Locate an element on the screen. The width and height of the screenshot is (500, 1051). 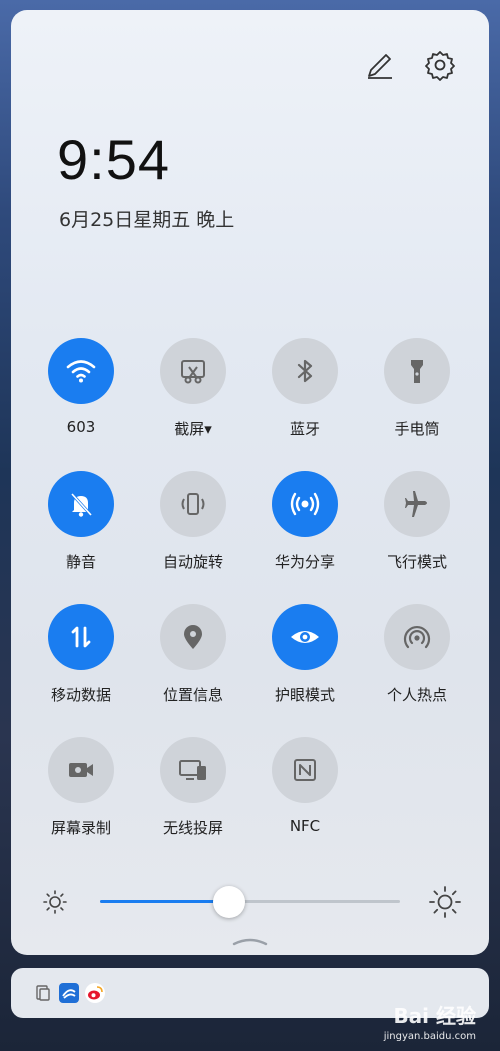
brightness-thumb is located at coordinates (229, 902).